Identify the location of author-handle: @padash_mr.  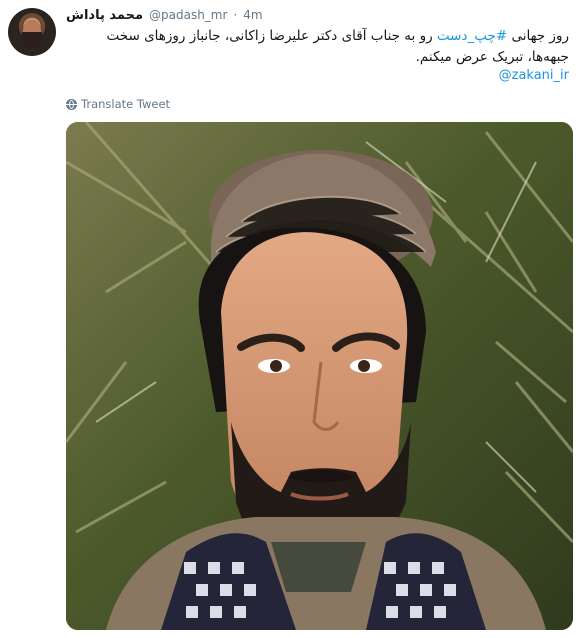
(188, 15).